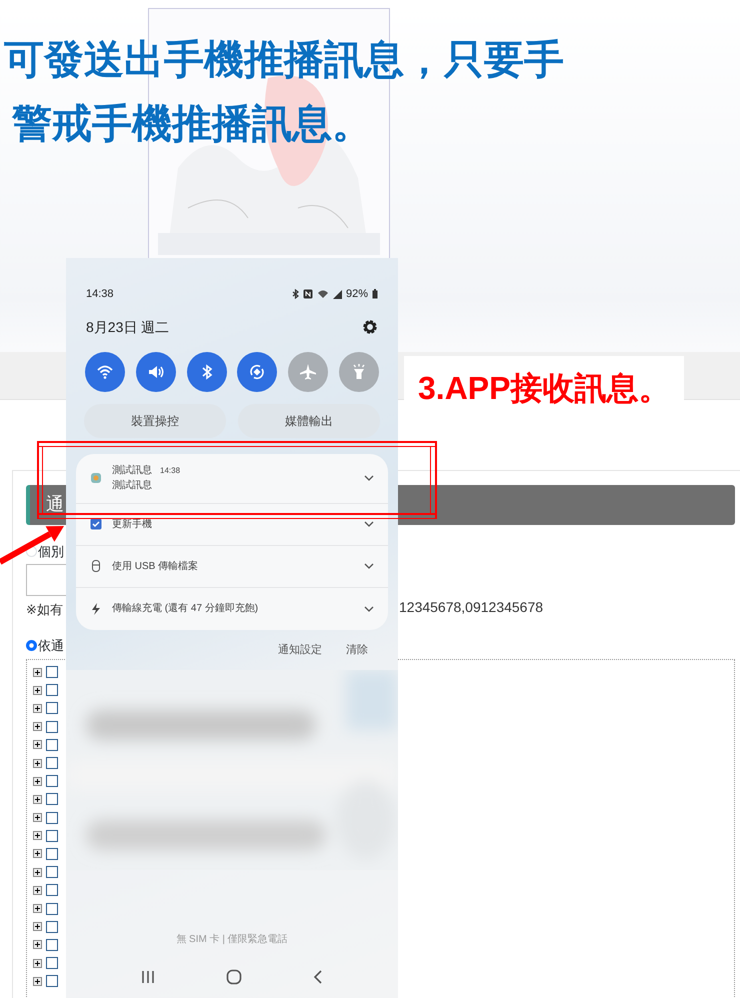  Describe the element at coordinates (232, 479) in the screenshot. I see `notification-item: 測試訊息 14:38 測試訊息` at that location.